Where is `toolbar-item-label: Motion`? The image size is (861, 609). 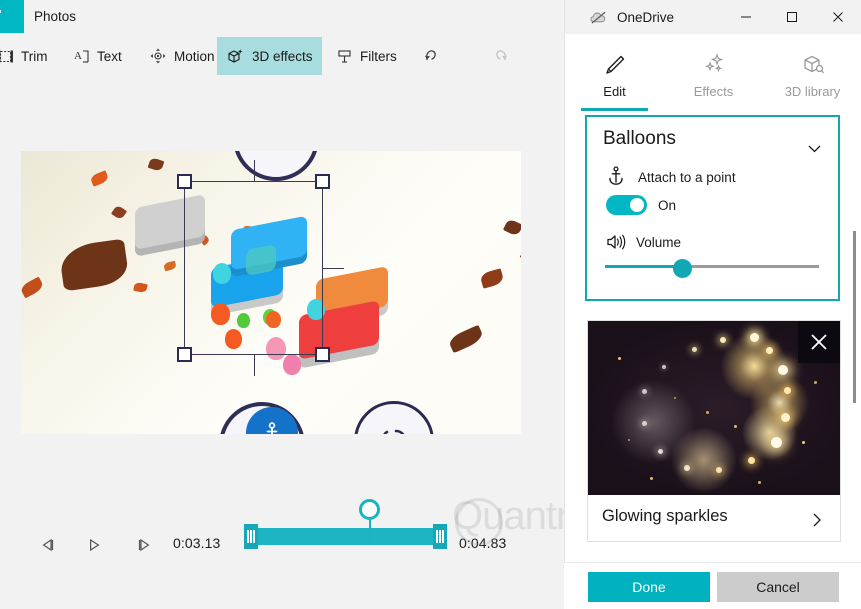
toolbar-item-label: Motion is located at coordinates (194, 56).